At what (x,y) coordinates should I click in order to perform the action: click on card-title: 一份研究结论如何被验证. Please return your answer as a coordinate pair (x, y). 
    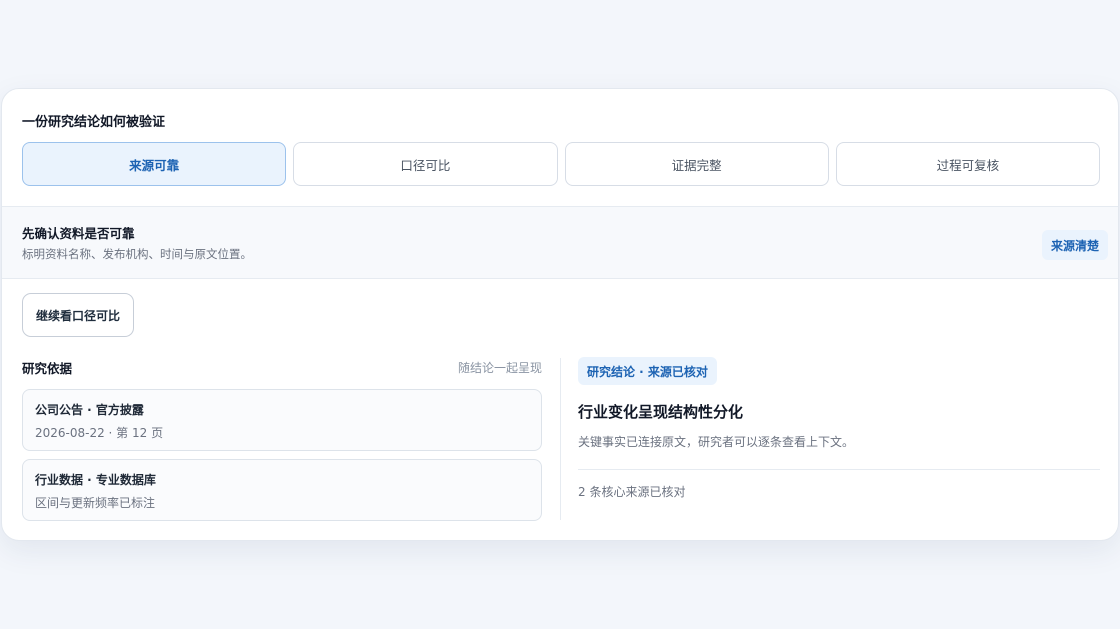
    Looking at the image, I should click on (94, 122).